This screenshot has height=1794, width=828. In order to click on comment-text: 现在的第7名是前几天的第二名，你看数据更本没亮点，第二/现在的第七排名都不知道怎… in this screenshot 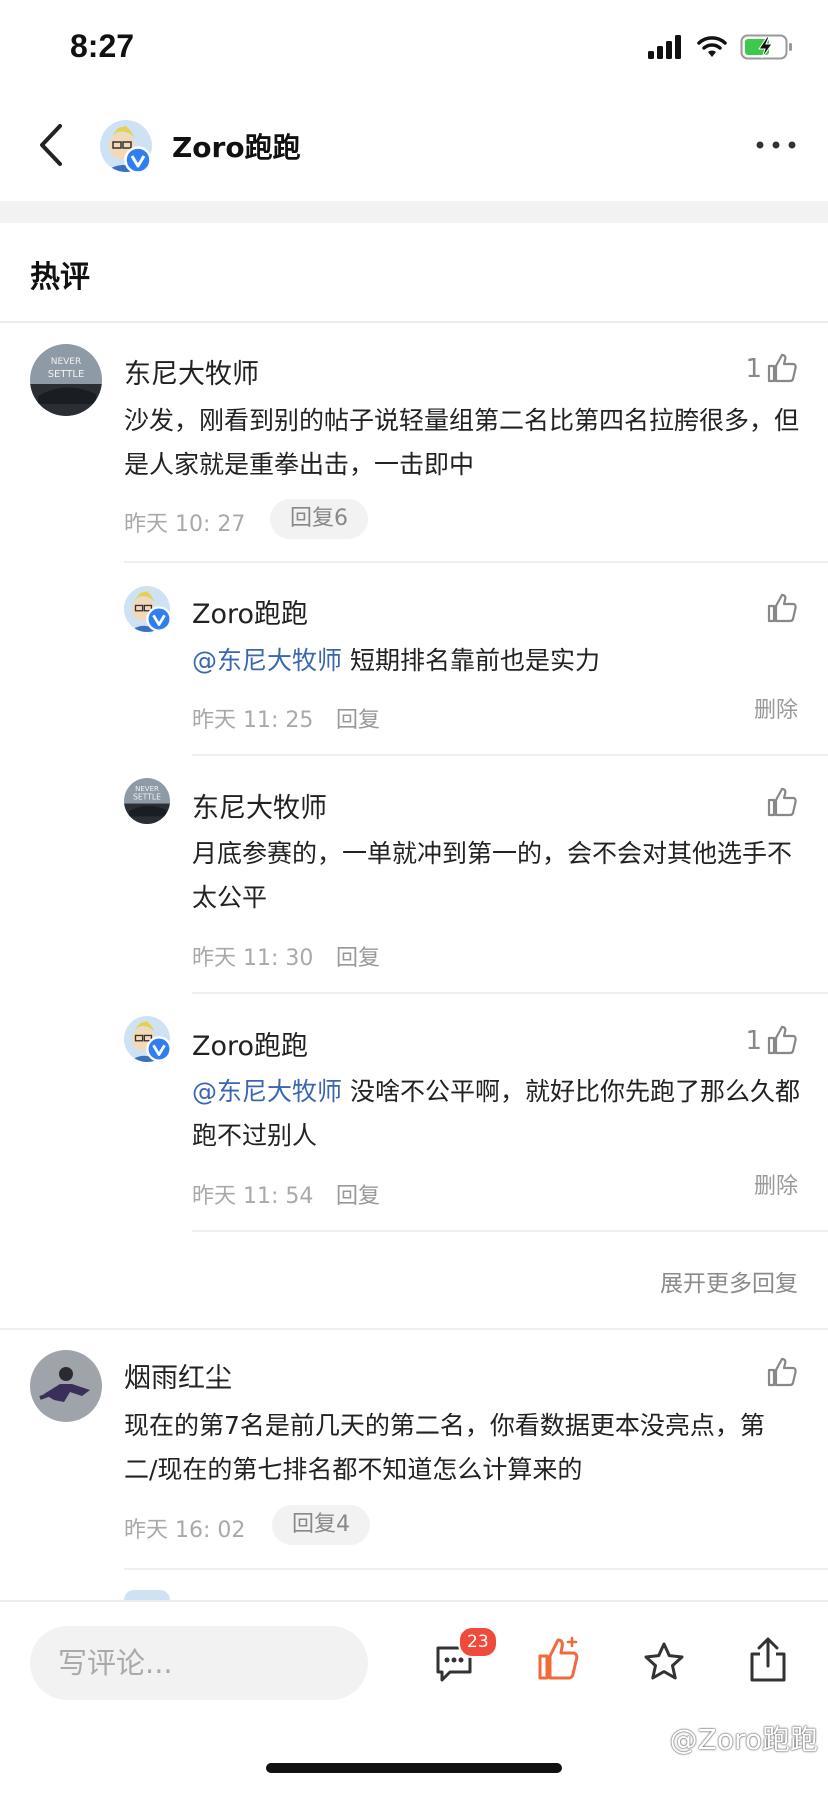, I will do `click(444, 1447)`.